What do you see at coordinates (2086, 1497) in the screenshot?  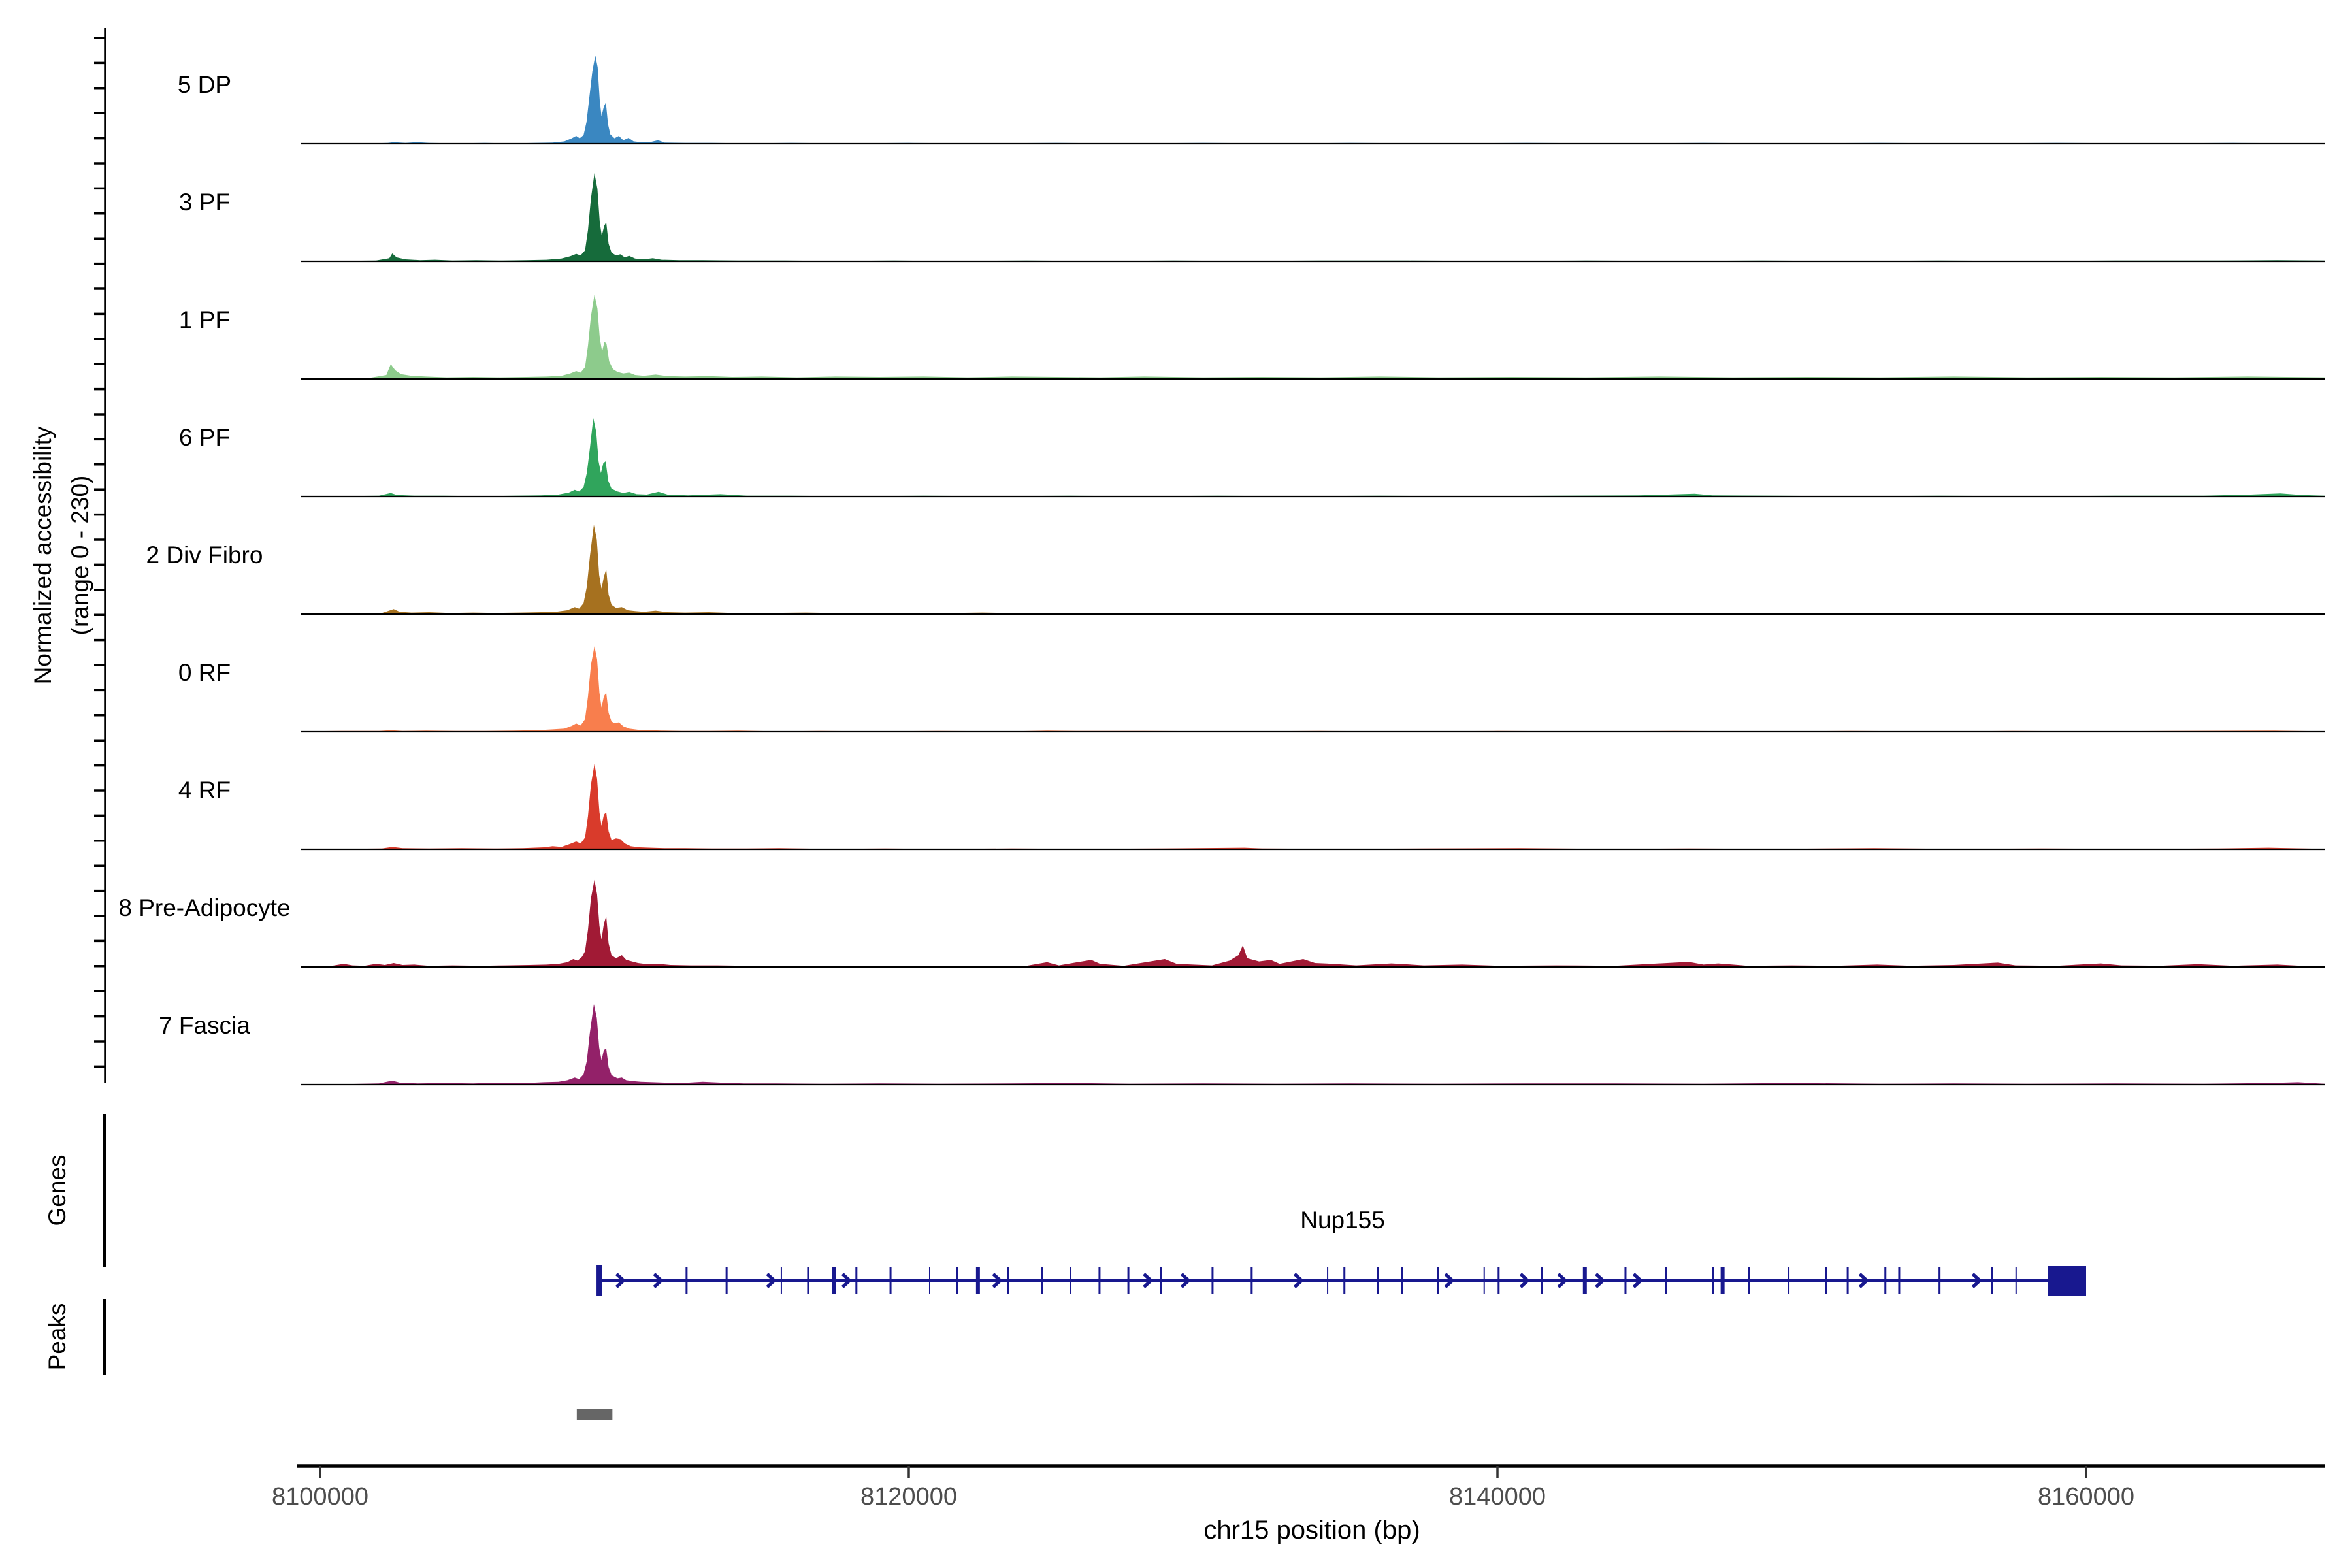 I see `x-axis-tick-label: 8160000` at bounding box center [2086, 1497].